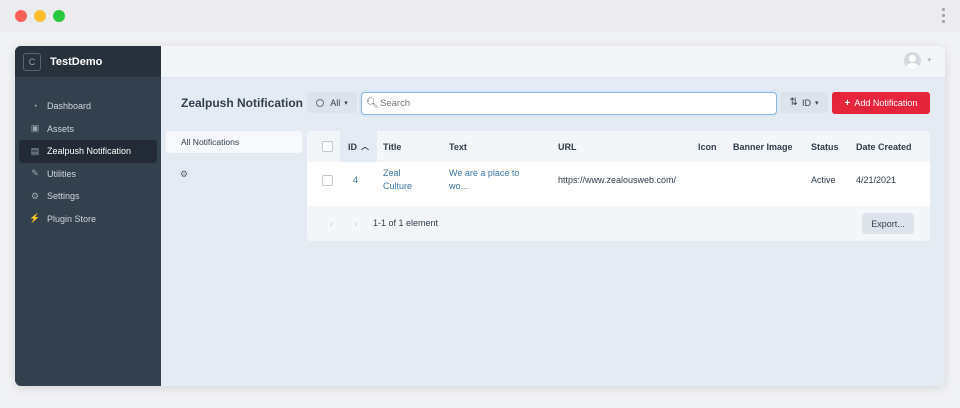 Image resolution: width=960 pixels, height=408 pixels. I want to click on search-input, so click(570, 103).